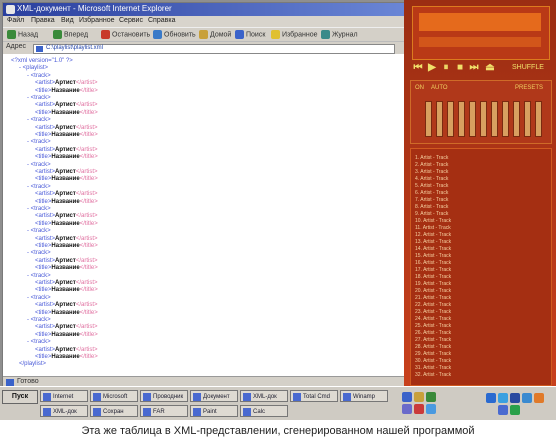  I want to click on forward-button: Вперед, so click(70, 35).